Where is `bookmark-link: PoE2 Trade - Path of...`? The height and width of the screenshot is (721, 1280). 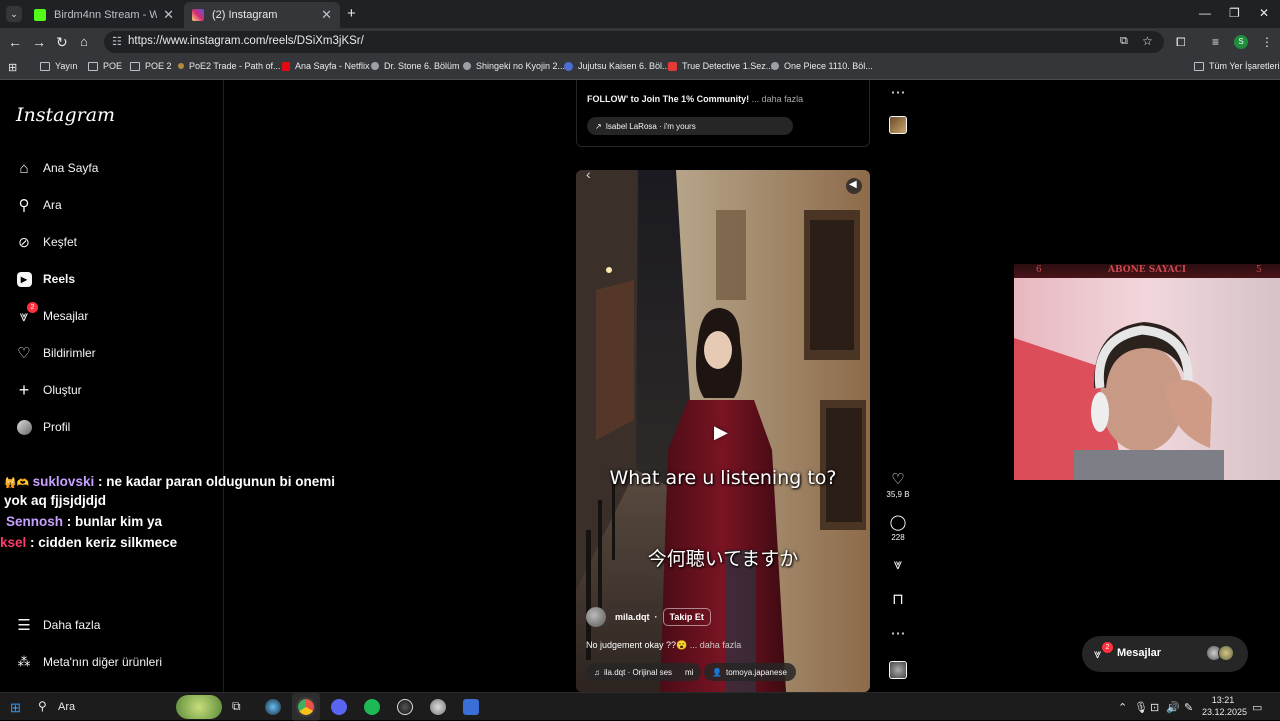
bookmark-link: PoE2 Trade - Path of... is located at coordinates (229, 66).